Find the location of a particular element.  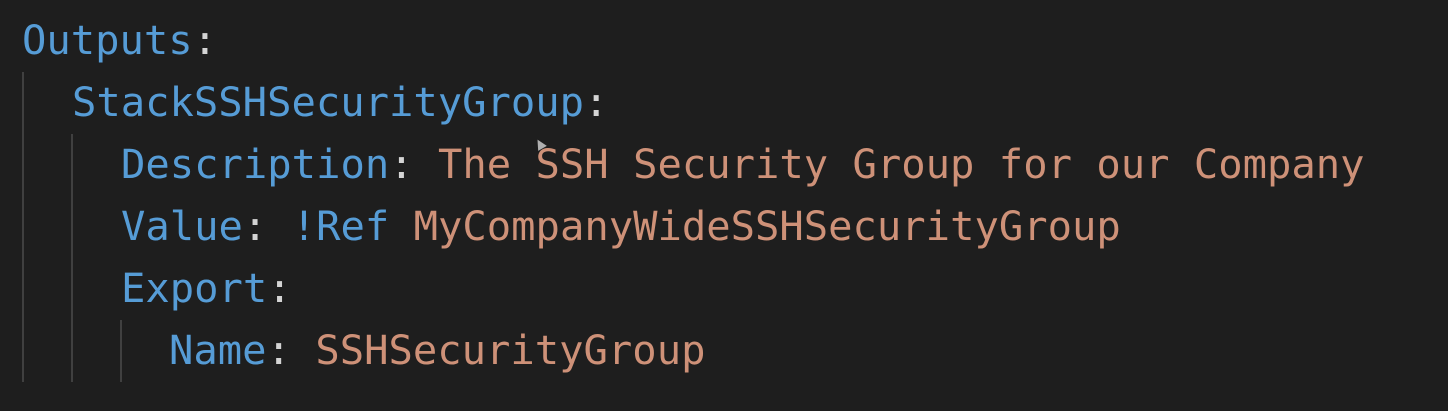

yaml-value-description: The SSH Security Group for our Company is located at coordinates (901, 164).